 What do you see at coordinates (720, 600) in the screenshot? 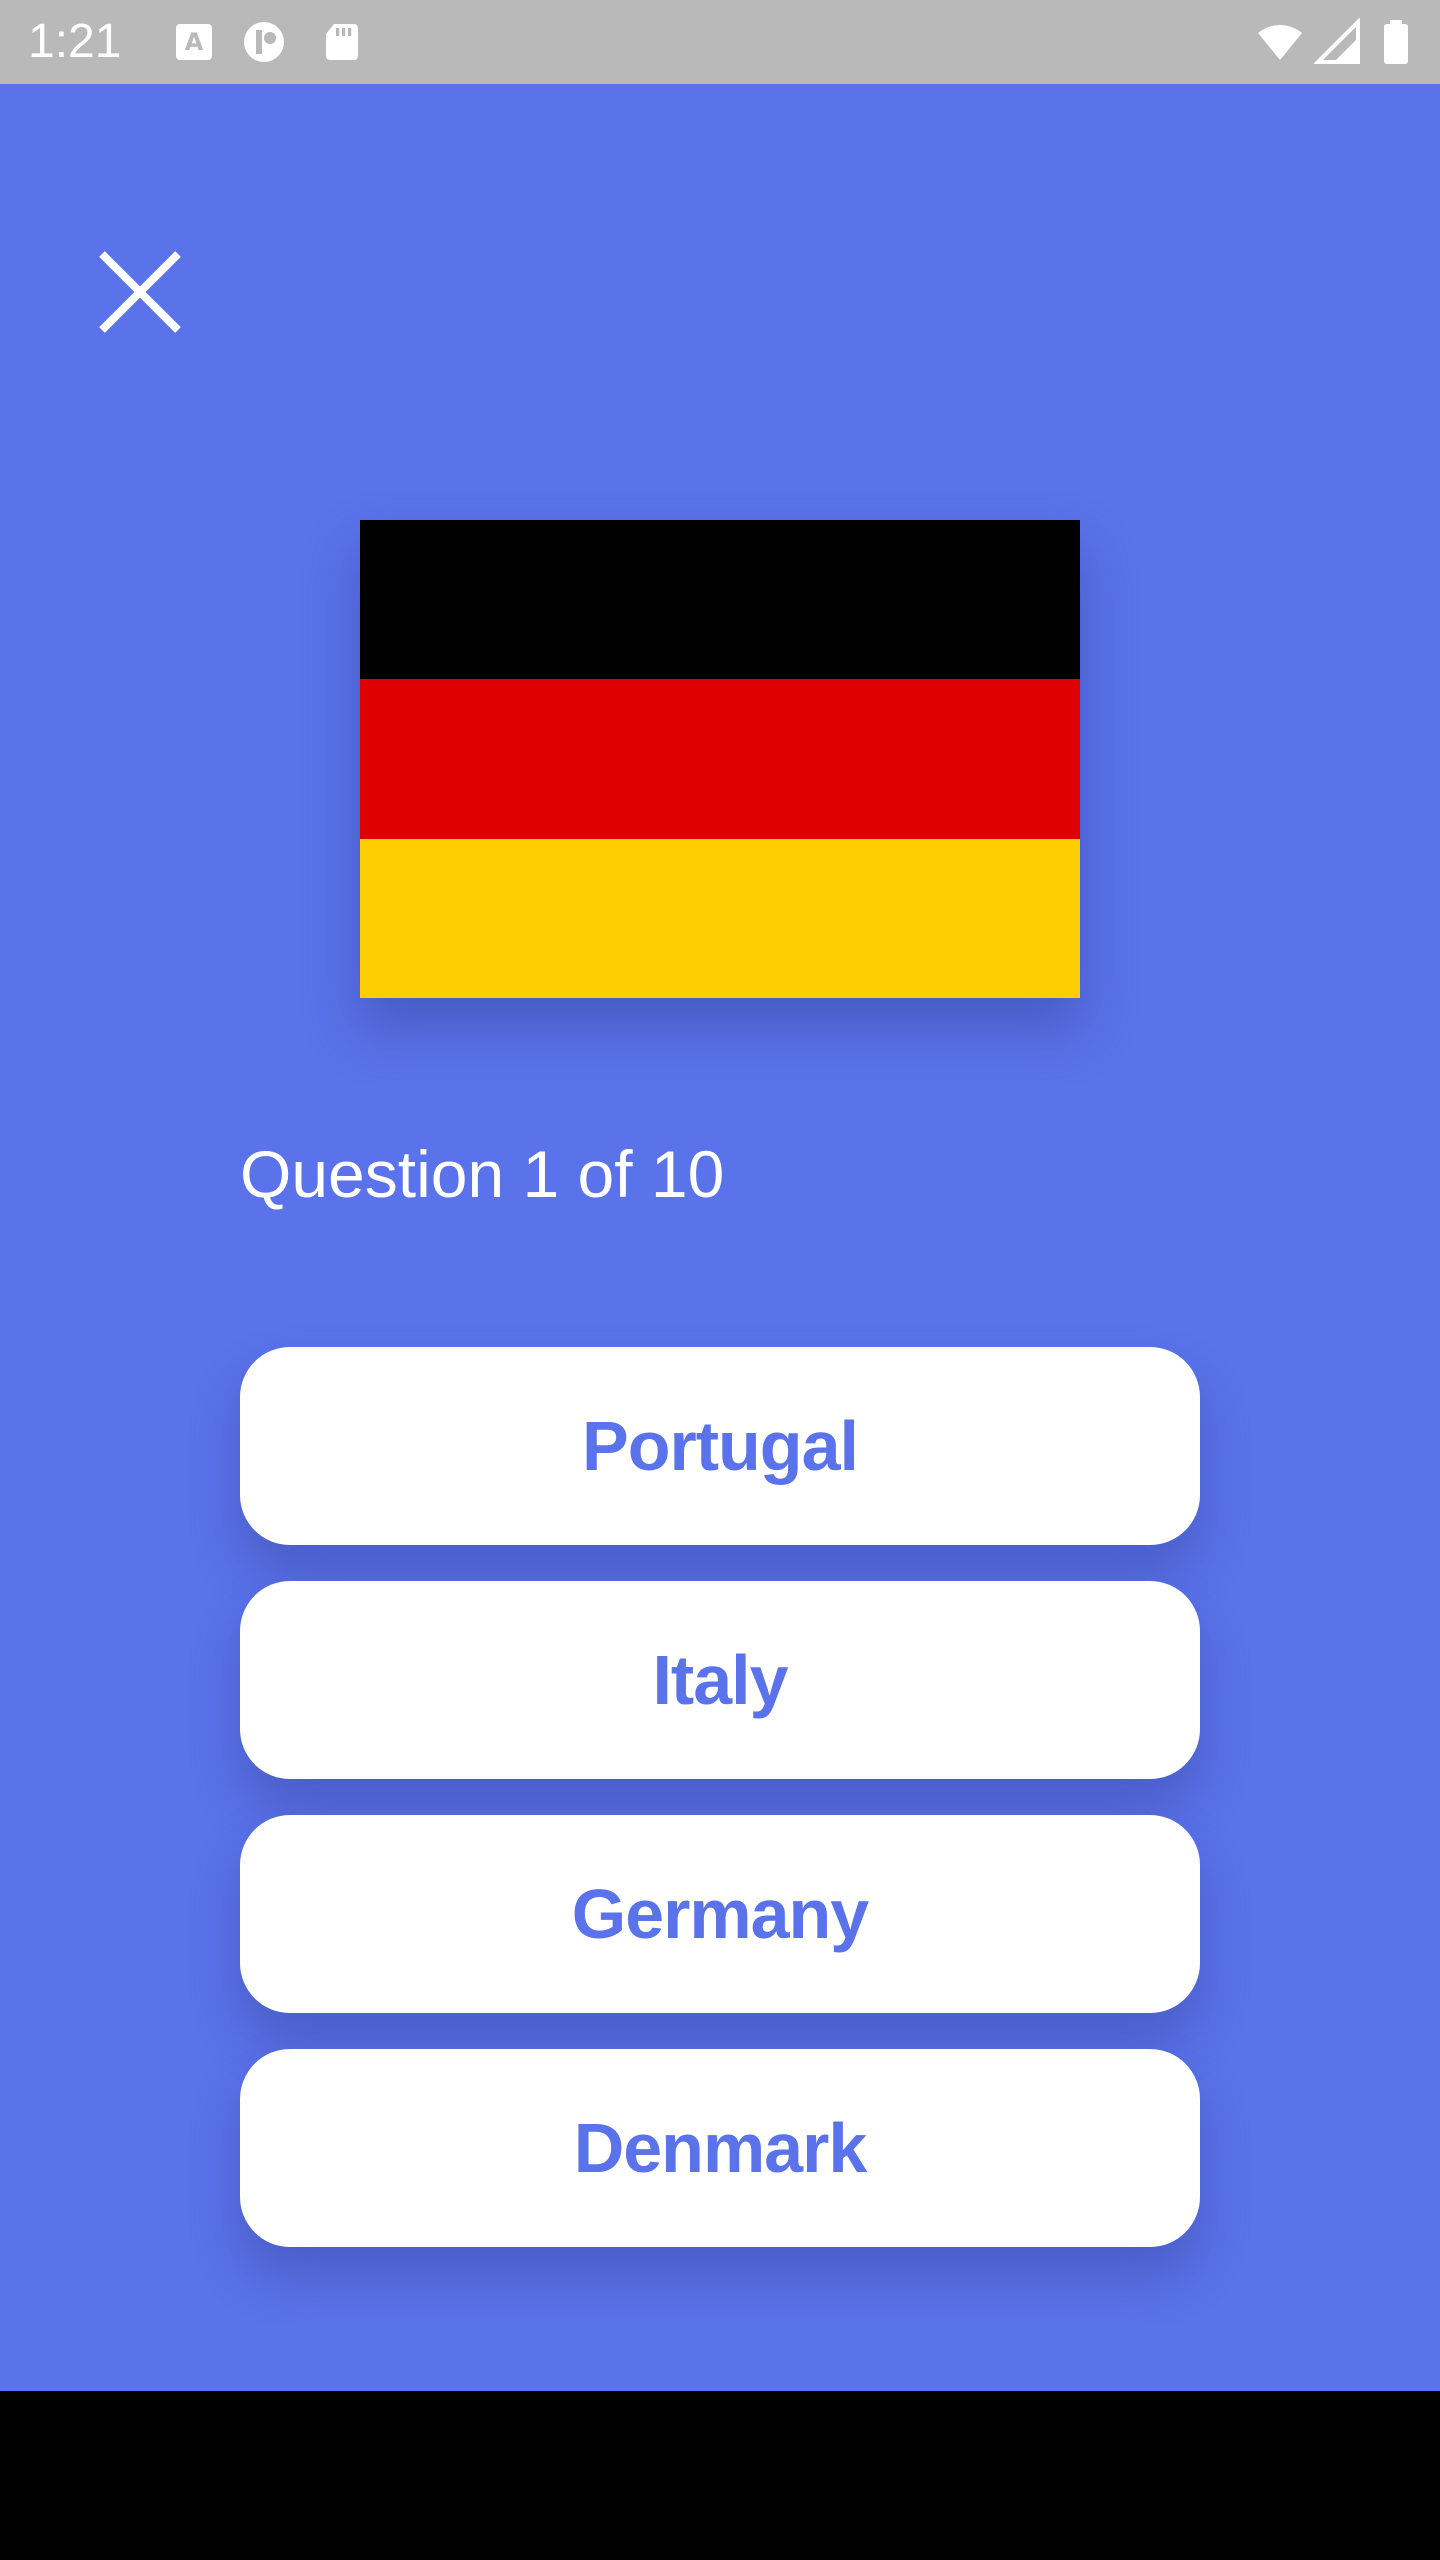
I see `flag-band-top` at bounding box center [720, 600].